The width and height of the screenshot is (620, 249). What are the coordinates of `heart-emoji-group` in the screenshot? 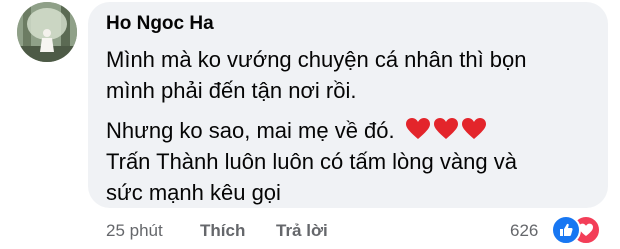 It's located at (447, 132).